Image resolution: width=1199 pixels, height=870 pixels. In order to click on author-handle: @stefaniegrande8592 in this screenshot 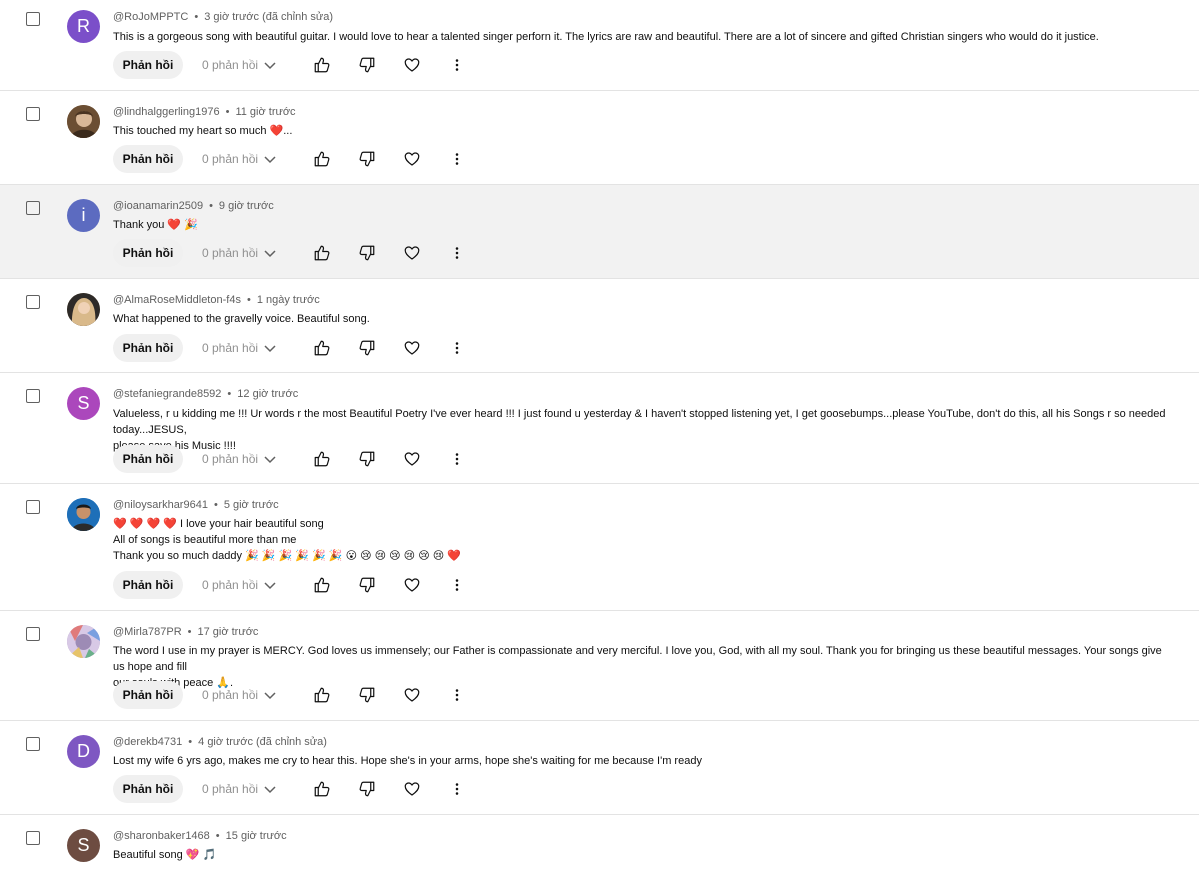, I will do `click(167, 394)`.